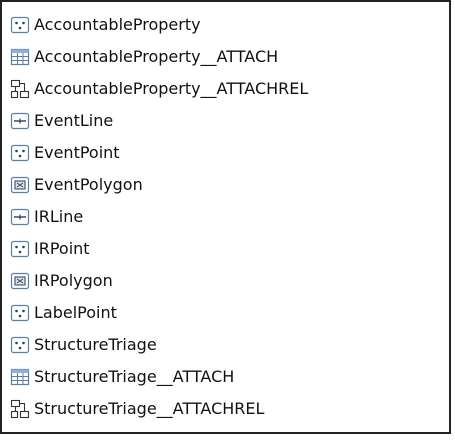 The height and width of the screenshot is (440, 455). I want to click on list-item-label: StructureTriage, so click(95, 344).